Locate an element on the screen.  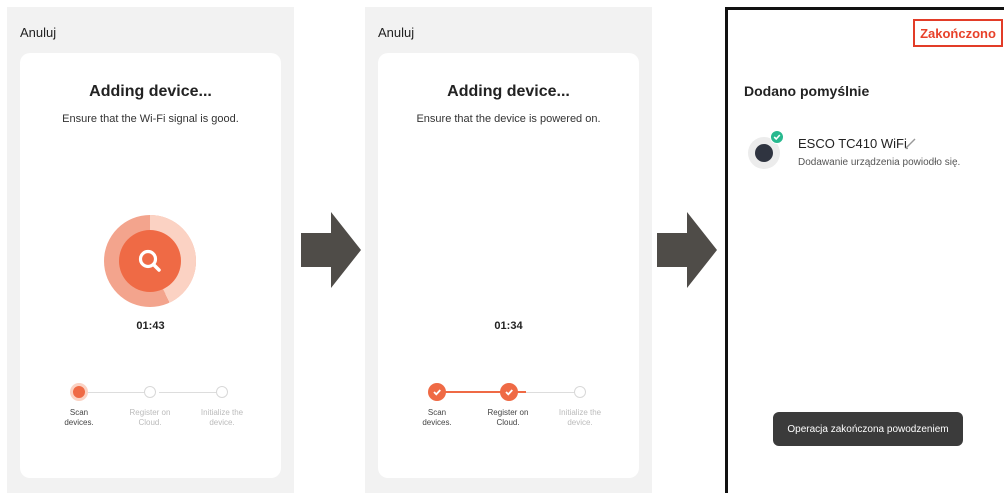
countdown-timer: 01:34 is located at coordinates (508, 326).